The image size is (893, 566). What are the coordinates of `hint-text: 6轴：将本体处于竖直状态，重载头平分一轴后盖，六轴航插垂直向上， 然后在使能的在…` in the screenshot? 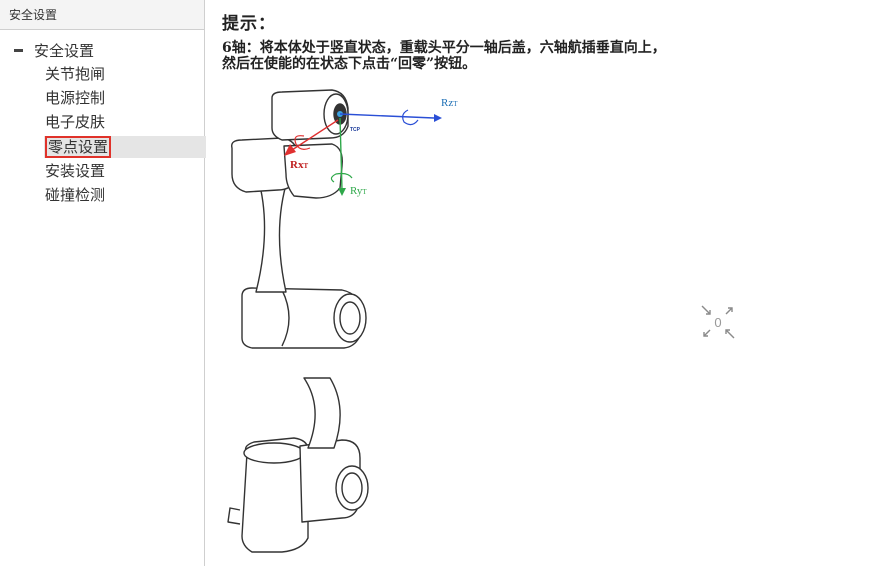 It's located at (532, 56).